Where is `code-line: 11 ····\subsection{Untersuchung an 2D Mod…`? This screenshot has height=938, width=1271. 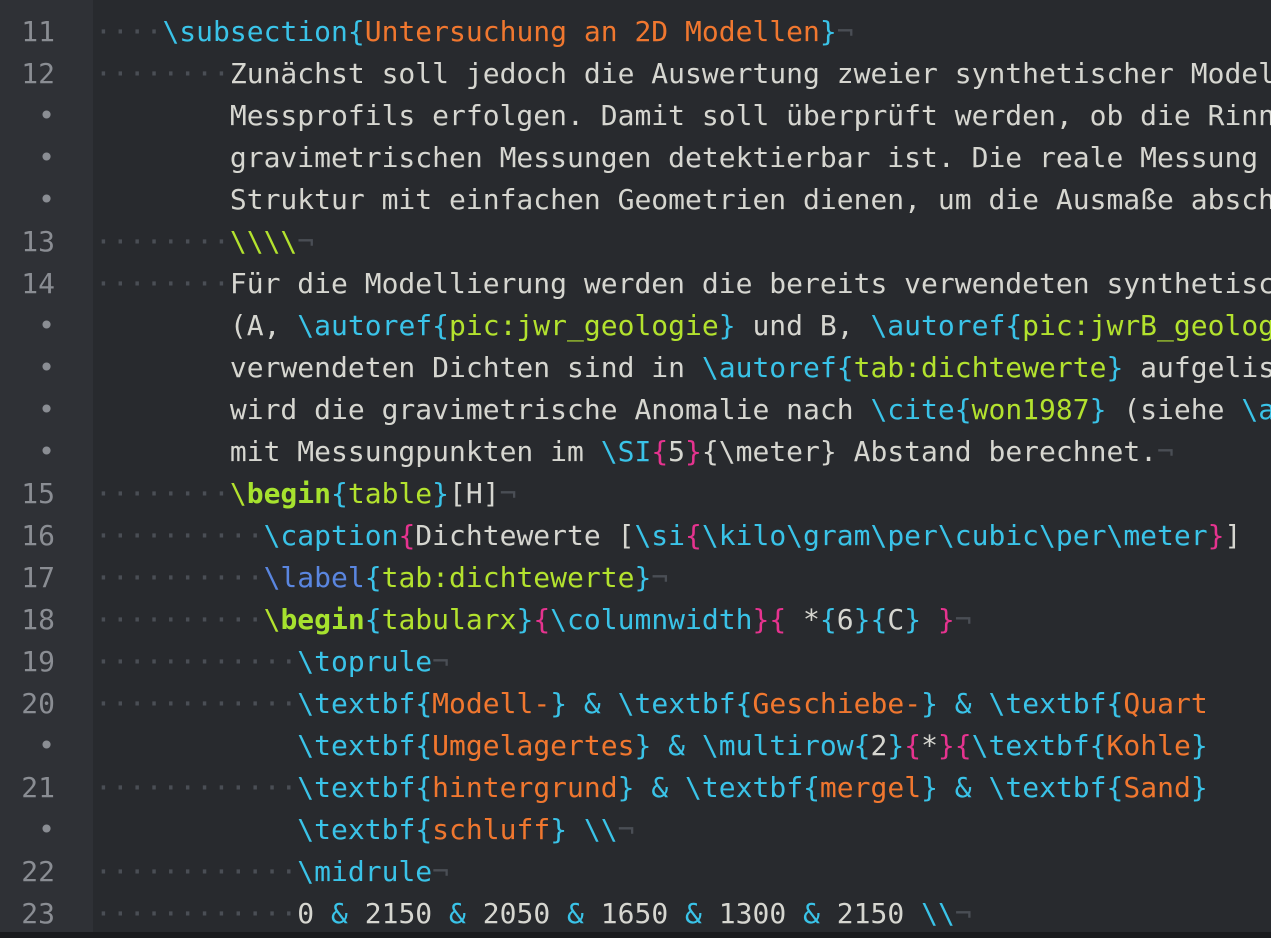
code-line: 11 ····\subsection{Untersuchung an 2D Mod… is located at coordinates (635, 32).